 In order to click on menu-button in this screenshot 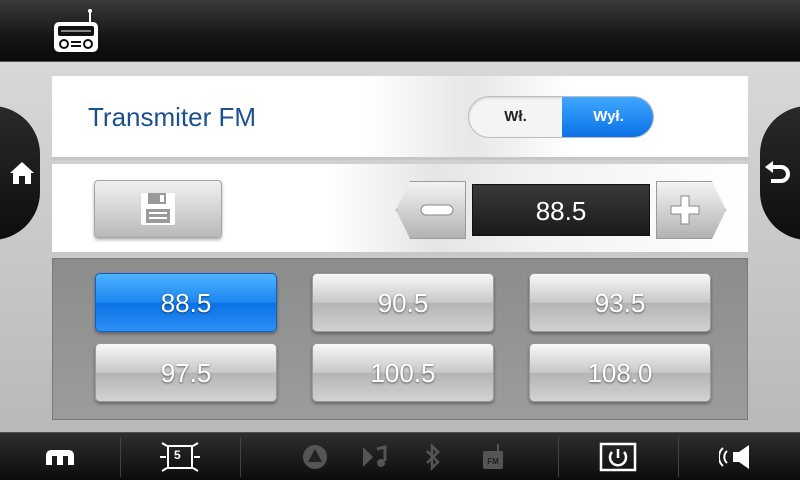, I will do `click(60, 456)`.